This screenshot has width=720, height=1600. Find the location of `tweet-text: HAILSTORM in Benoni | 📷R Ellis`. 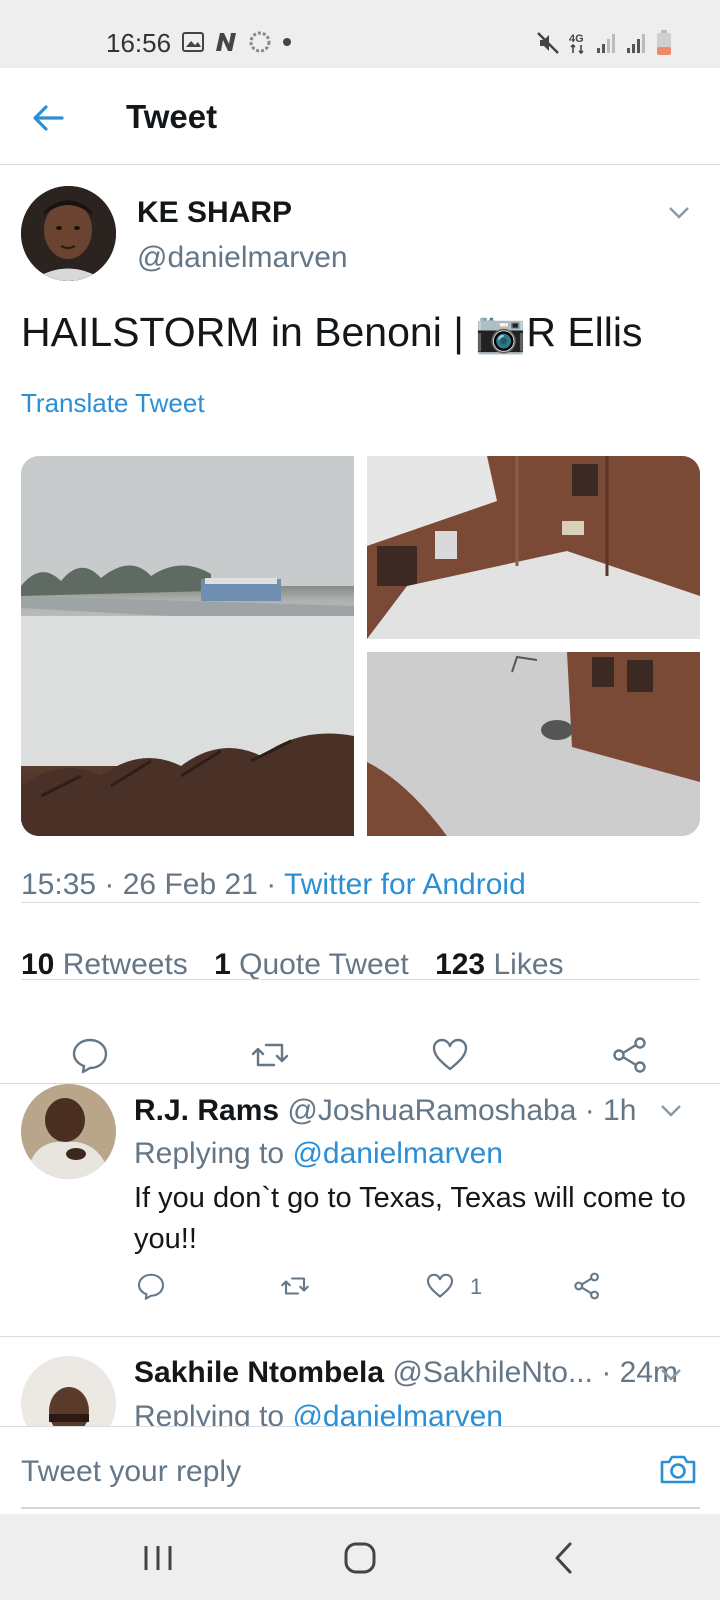

tweet-text: HAILSTORM in Benoni | 📷R Ellis is located at coordinates (332, 333).